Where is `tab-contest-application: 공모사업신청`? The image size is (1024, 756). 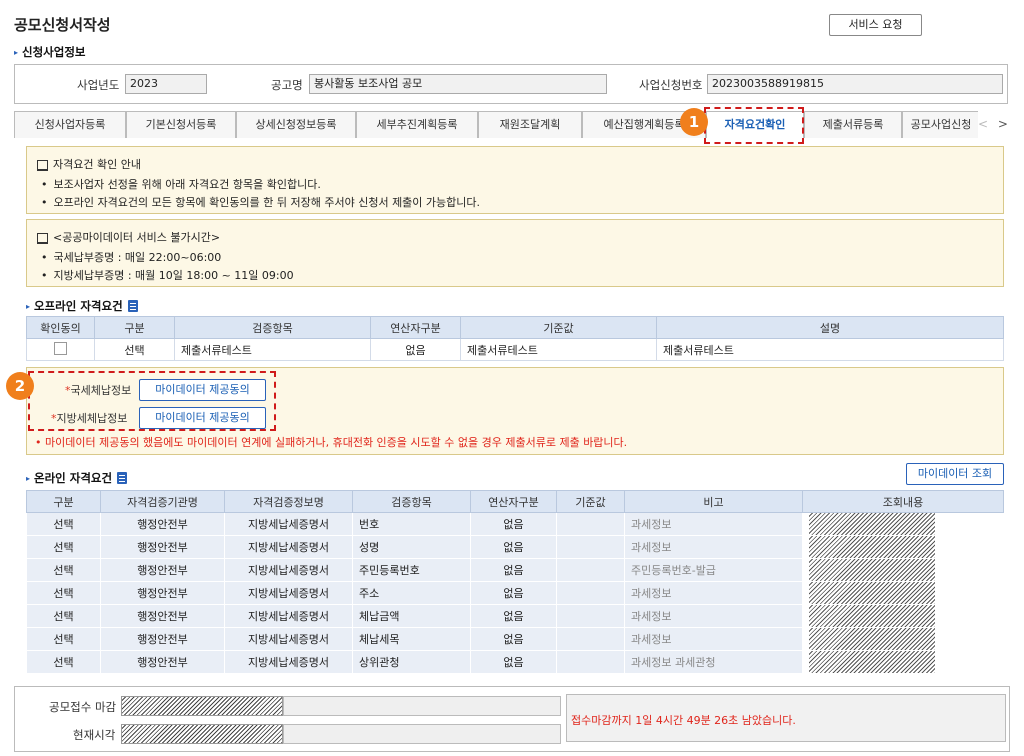
tab-contest-application: 공모사업신청 is located at coordinates (941, 124).